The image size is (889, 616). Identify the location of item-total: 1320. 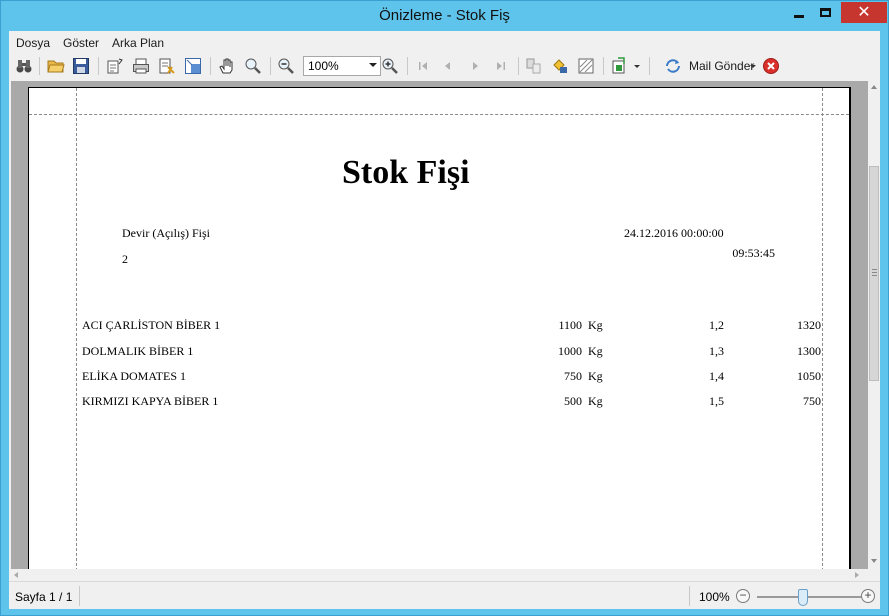
(809, 325).